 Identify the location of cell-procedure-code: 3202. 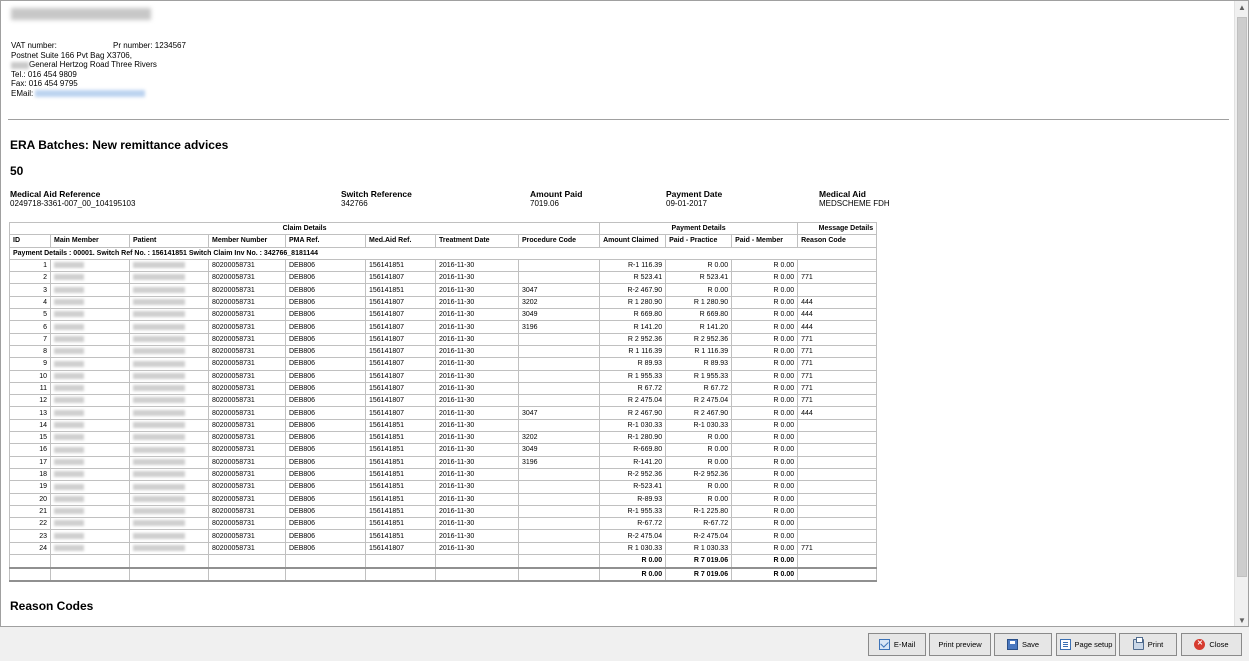
(559, 438).